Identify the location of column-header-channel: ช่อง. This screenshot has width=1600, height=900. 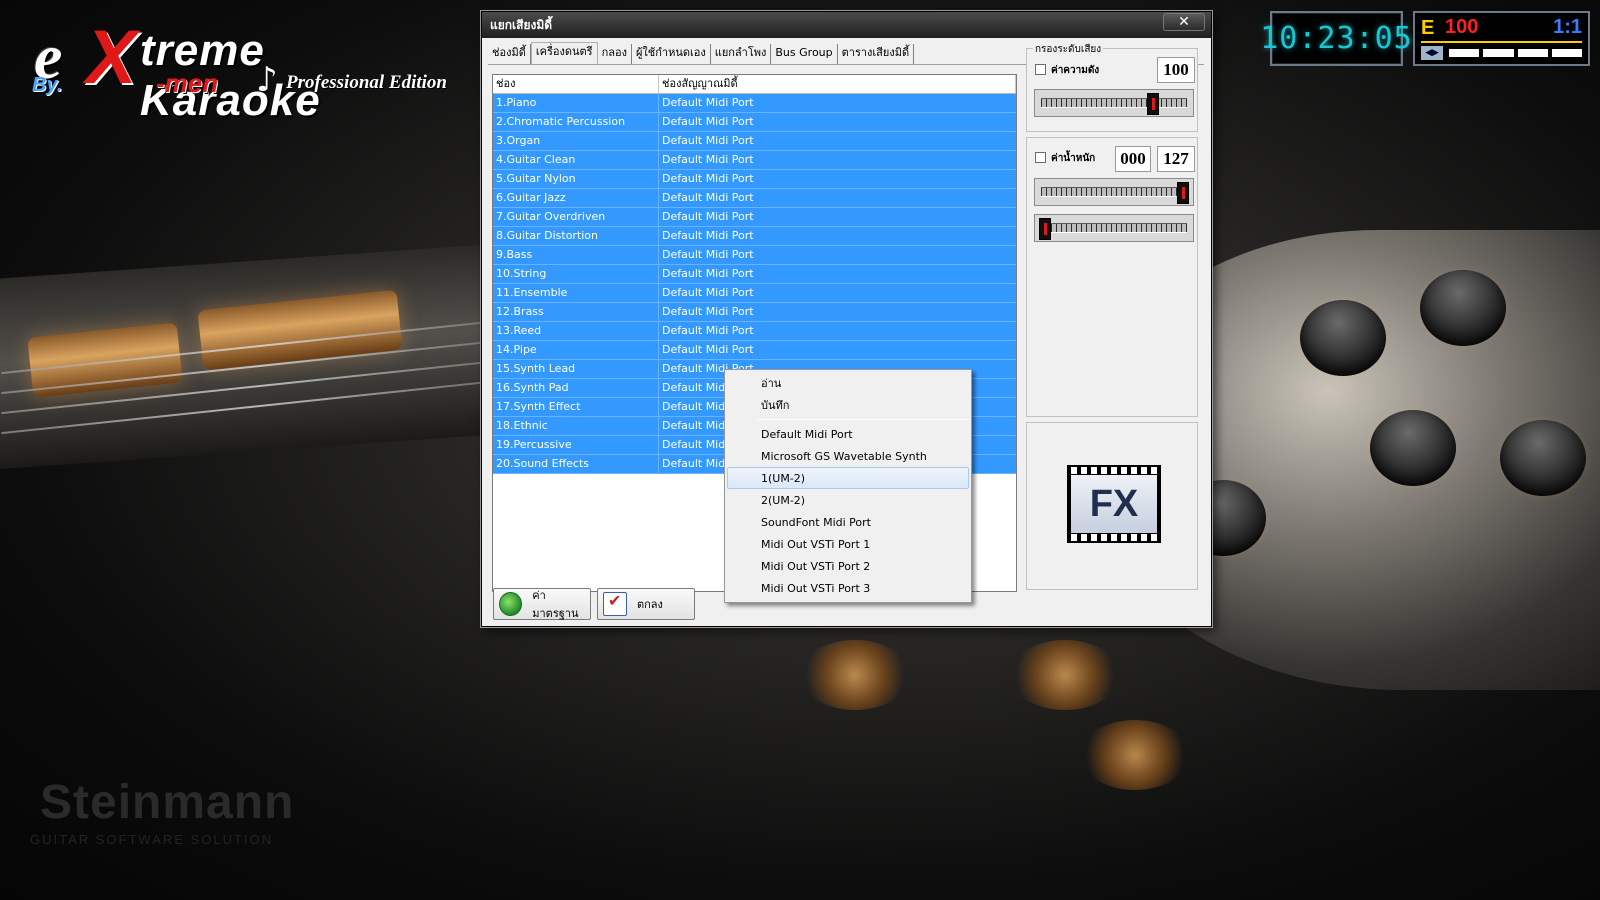
(576, 84).